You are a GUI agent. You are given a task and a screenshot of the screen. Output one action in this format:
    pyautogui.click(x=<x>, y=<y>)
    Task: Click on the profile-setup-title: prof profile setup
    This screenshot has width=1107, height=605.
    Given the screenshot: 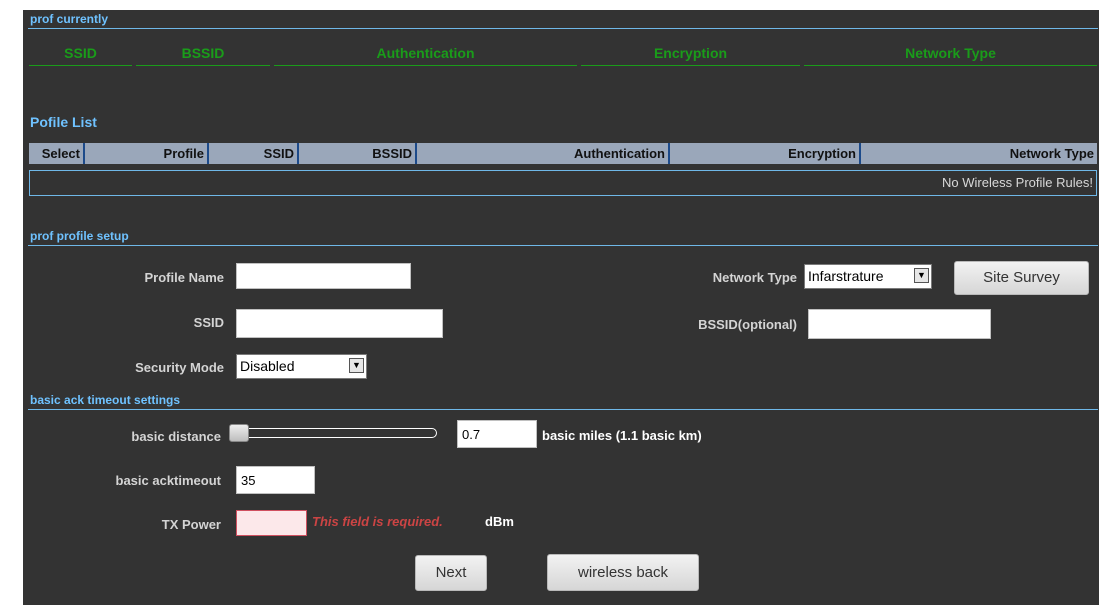 What is the action you would take?
    pyautogui.click(x=79, y=236)
    